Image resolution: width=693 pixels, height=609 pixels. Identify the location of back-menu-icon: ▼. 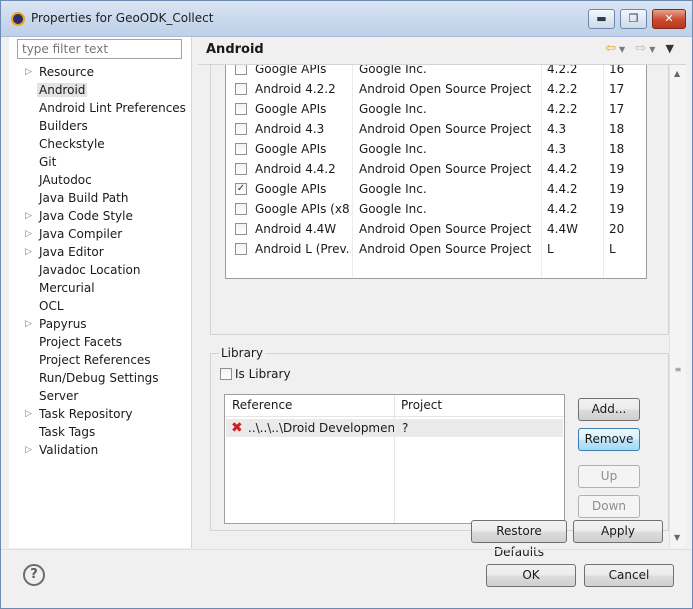
(622, 49).